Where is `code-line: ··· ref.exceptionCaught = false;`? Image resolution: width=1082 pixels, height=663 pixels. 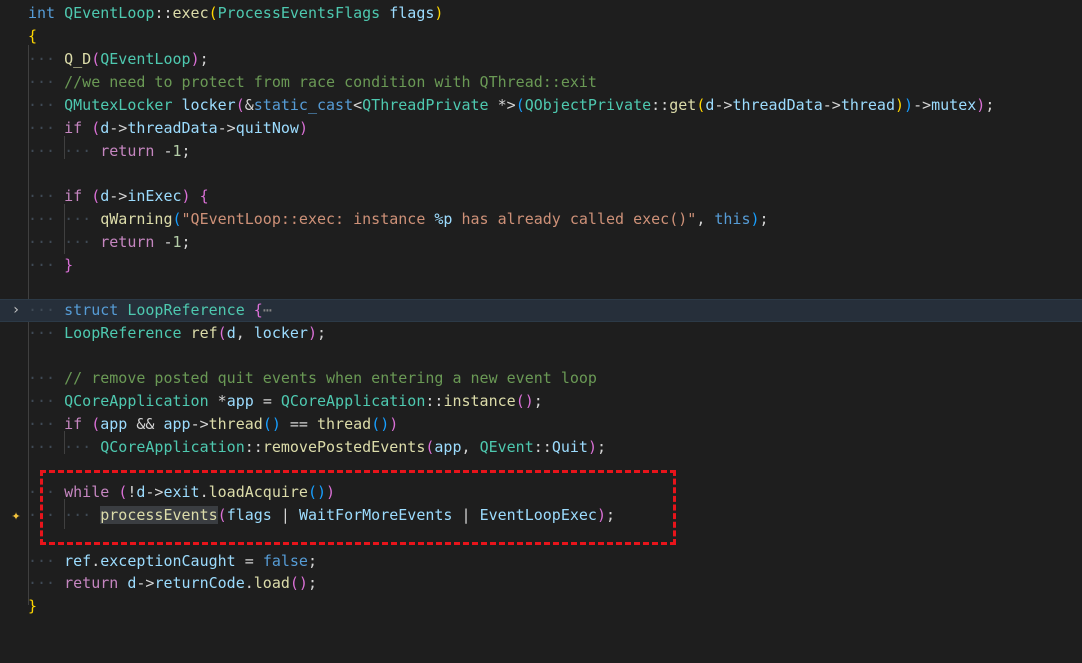
code-line: ··· ref.exceptionCaught = false; is located at coordinates (541, 561).